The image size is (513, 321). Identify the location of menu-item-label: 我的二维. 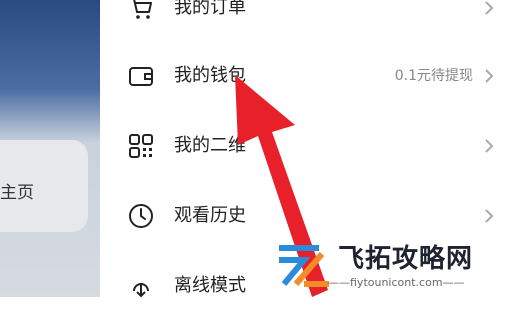
(210, 145).